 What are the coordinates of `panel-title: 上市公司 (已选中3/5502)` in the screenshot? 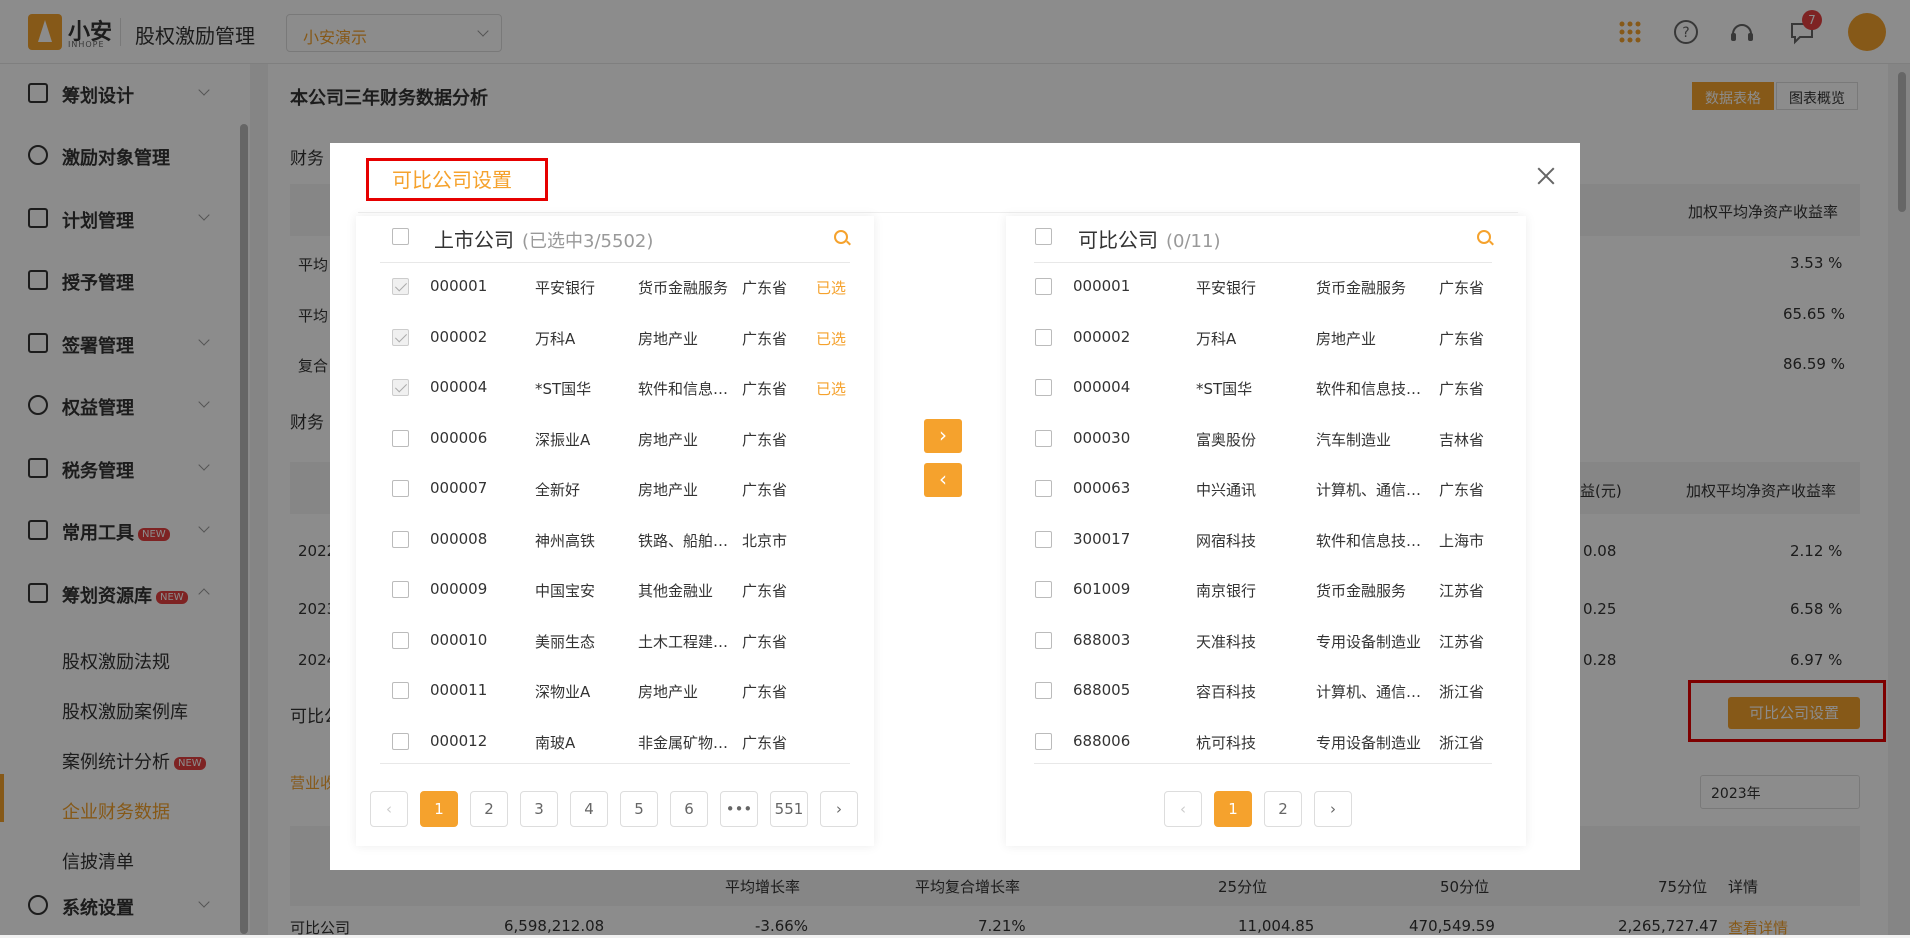 It's located at (543, 238).